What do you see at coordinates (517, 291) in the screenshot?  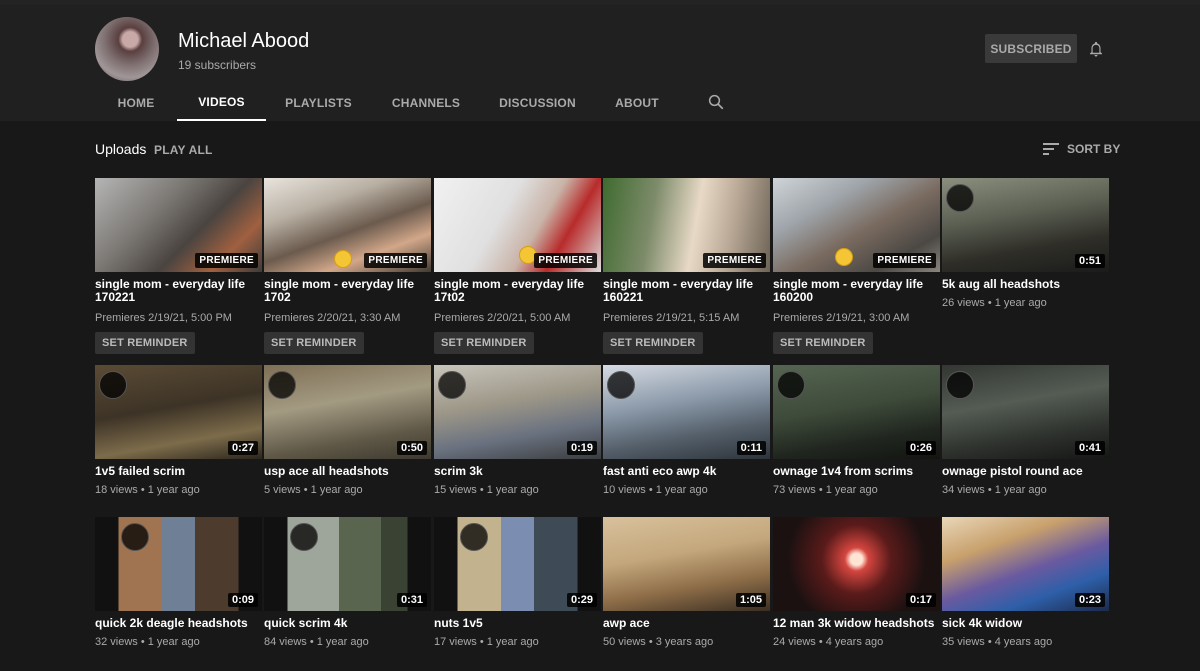 I see `video-title: single mom - everyday life 17t02` at bounding box center [517, 291].